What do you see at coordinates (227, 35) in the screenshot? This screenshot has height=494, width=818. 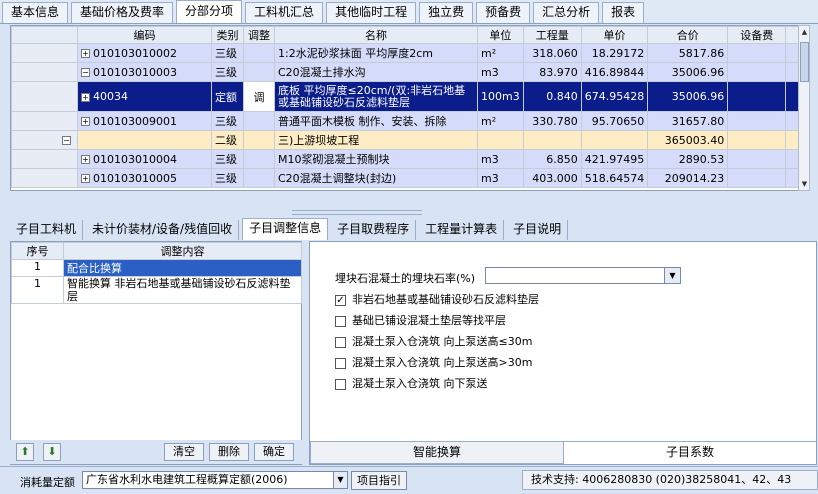 I see `header-type: 类别` at bounding box center [227, 35].